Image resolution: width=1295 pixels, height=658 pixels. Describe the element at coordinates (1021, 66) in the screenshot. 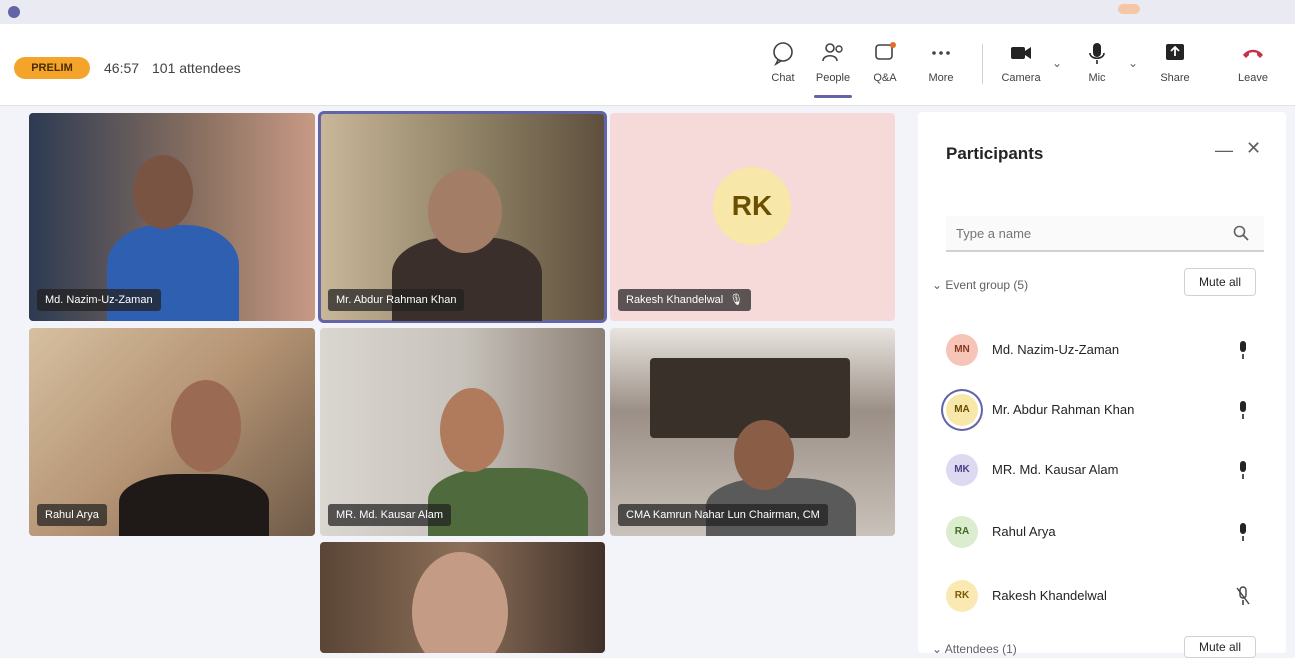

I see `camera-button: Camera` at that location.